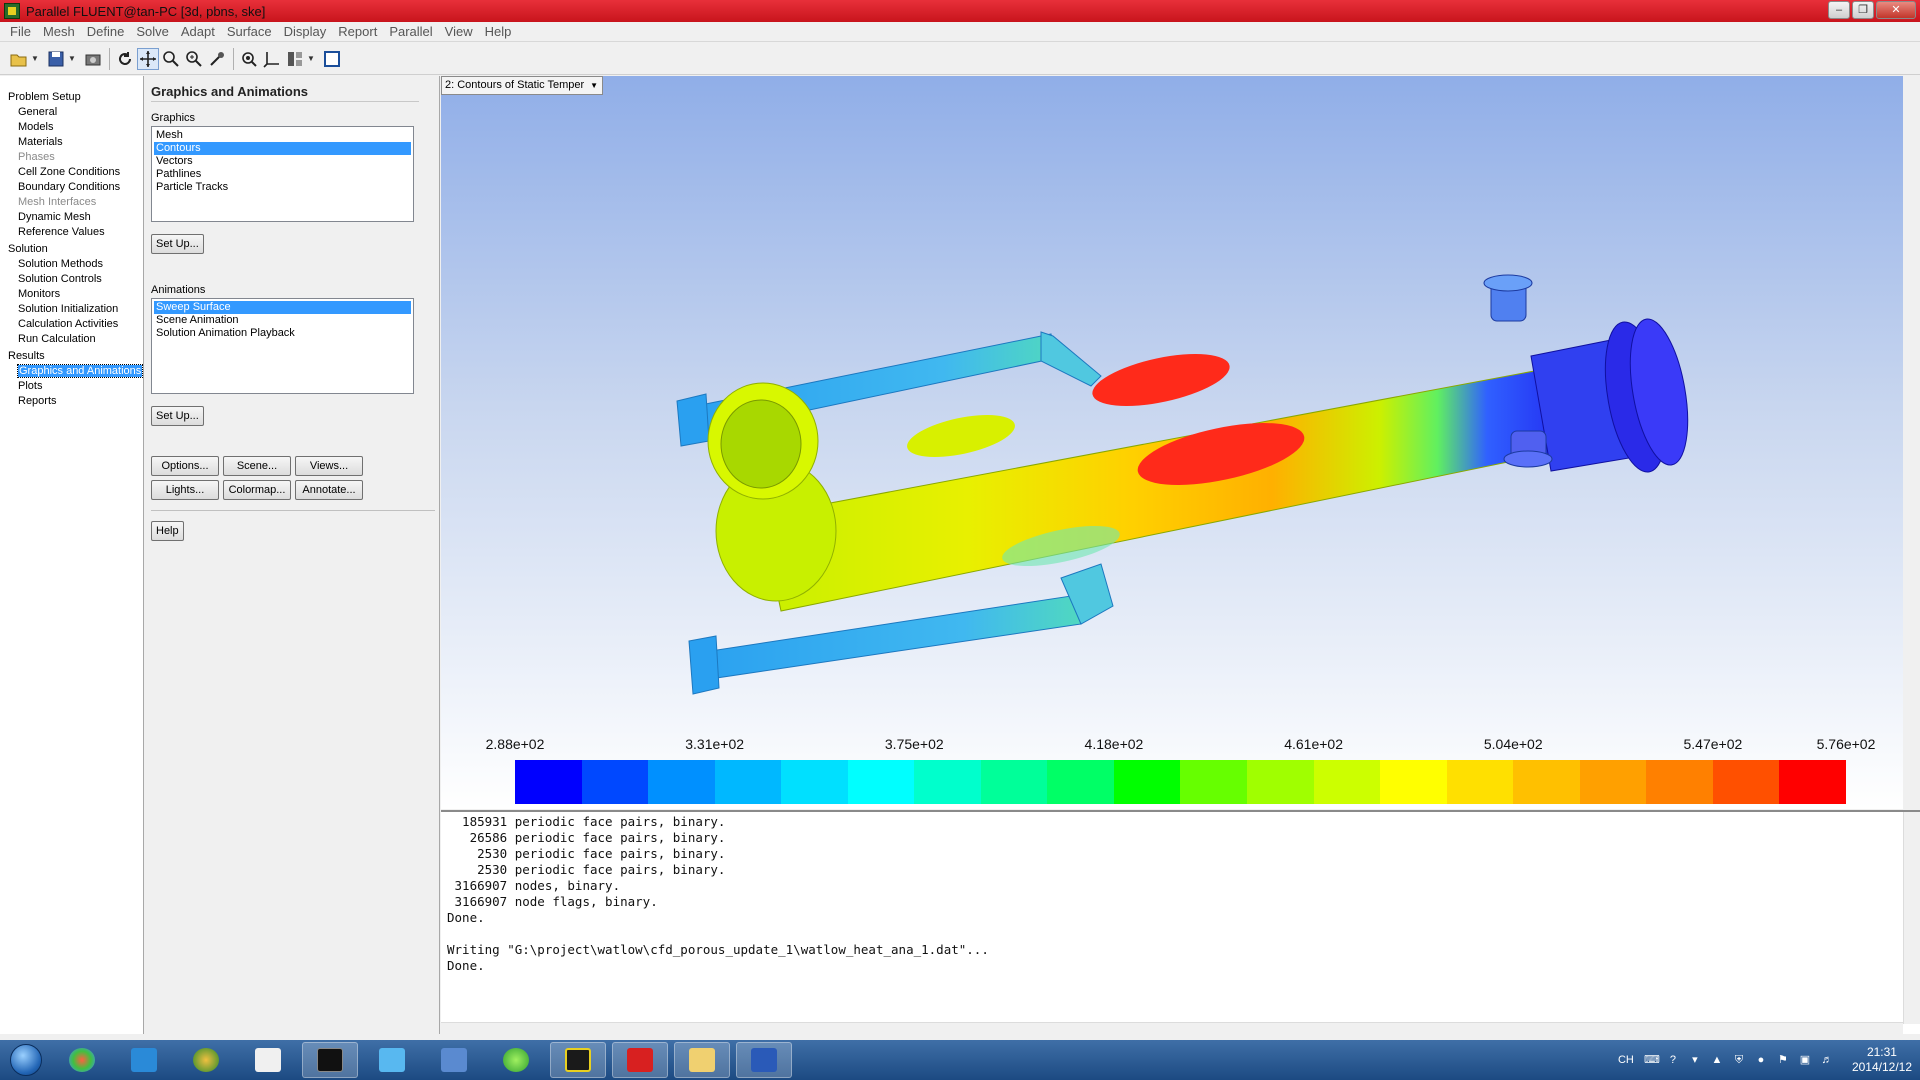 The image size is (1920, 1080). I want to click on zoom-in-icon, so click(194, 59).